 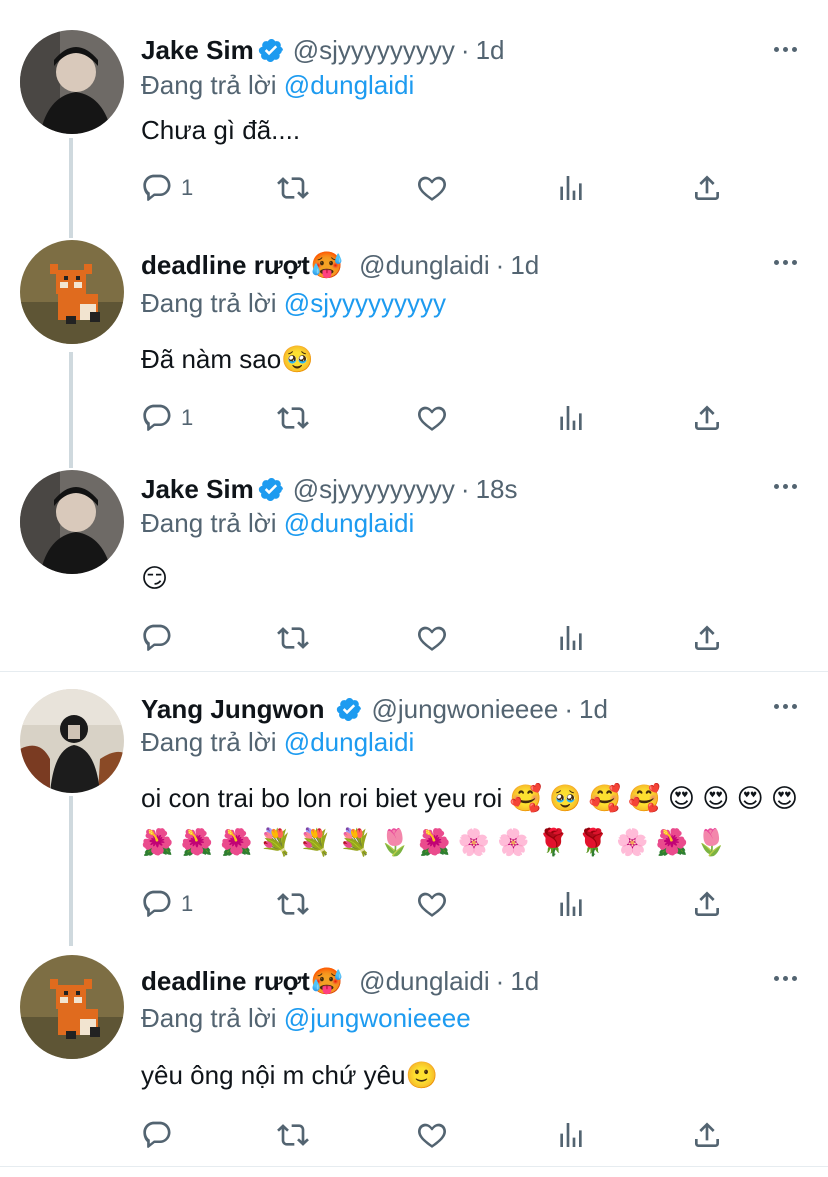 I want to click on tweet-actions, so click(x=441, y=1135).